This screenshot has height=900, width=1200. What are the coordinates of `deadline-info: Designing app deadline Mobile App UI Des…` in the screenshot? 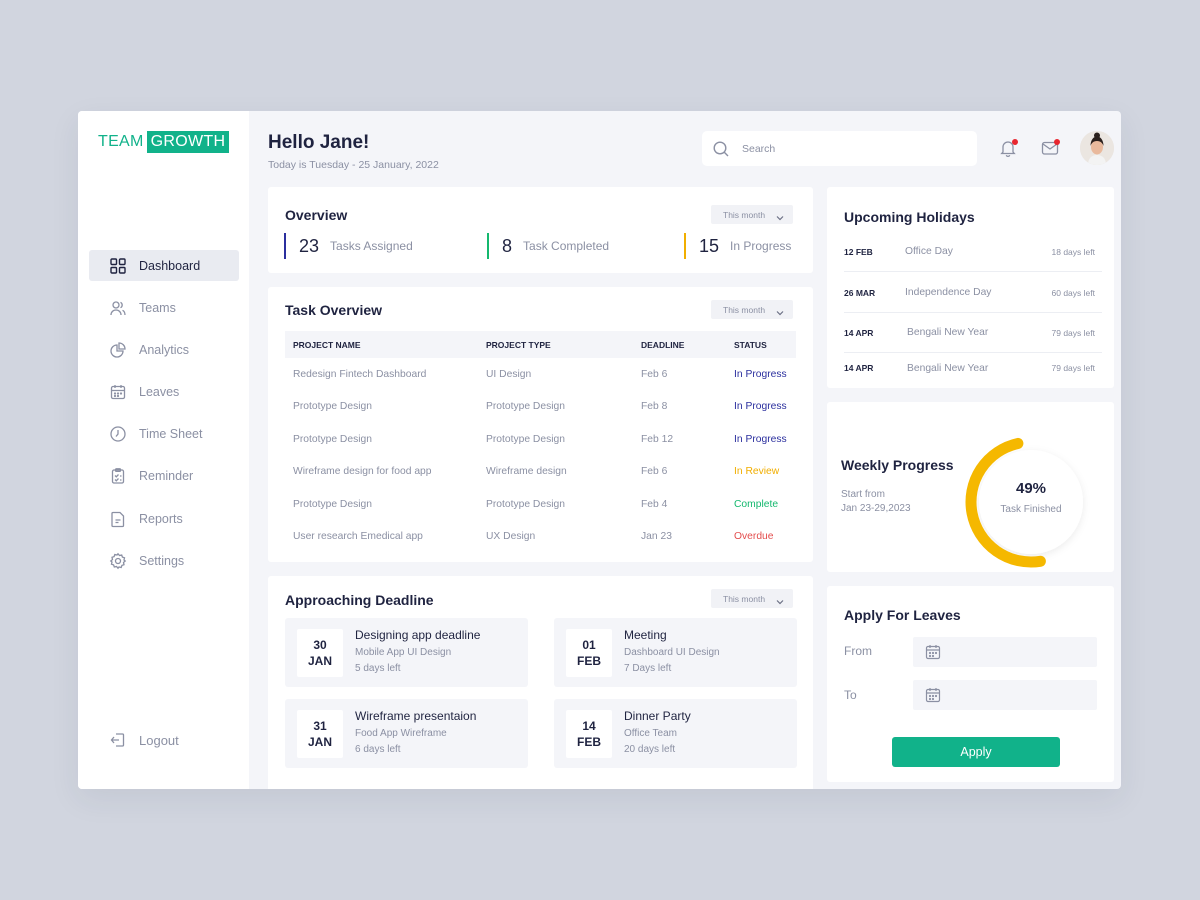 It's located at (417, 651).